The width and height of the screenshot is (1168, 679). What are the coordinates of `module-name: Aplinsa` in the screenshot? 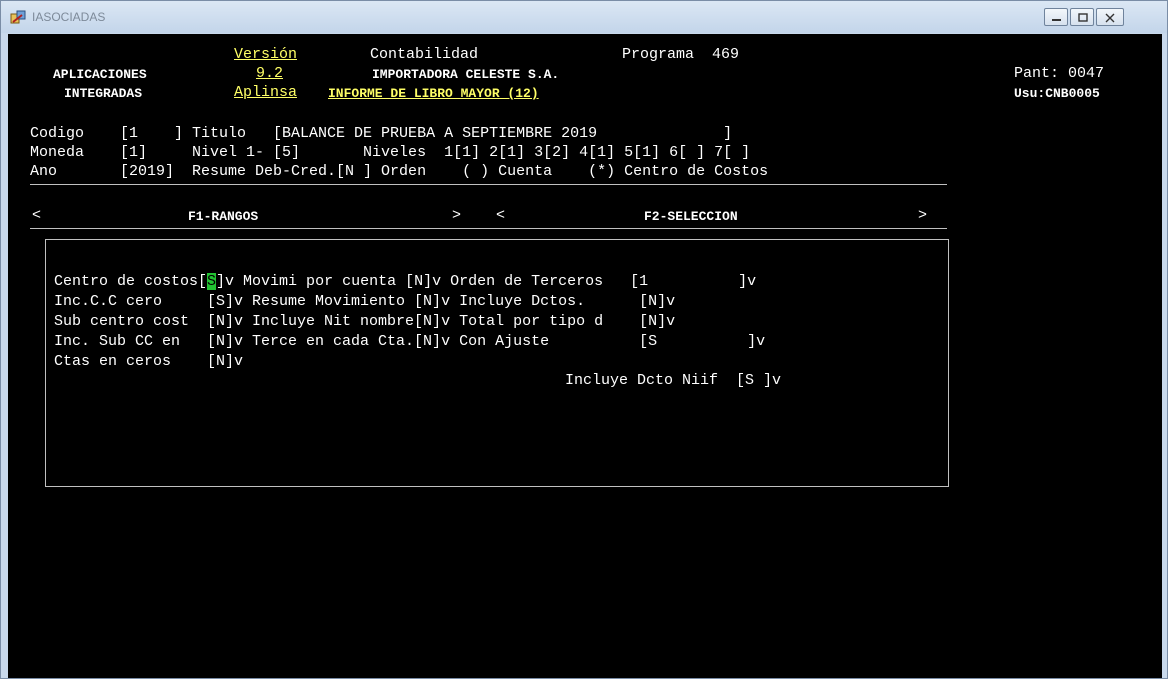 It's located at (266, 92).